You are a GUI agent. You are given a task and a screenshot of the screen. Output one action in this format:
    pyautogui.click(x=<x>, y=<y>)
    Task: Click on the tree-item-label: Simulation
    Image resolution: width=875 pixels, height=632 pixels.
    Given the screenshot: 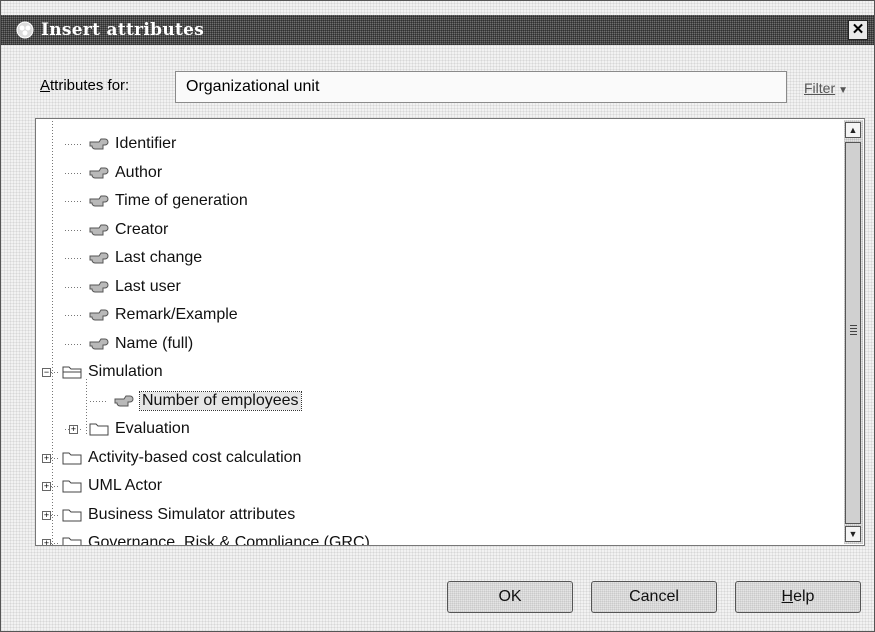 What is the action you would take?
    pyautogui.click(x=125, y=371)
    